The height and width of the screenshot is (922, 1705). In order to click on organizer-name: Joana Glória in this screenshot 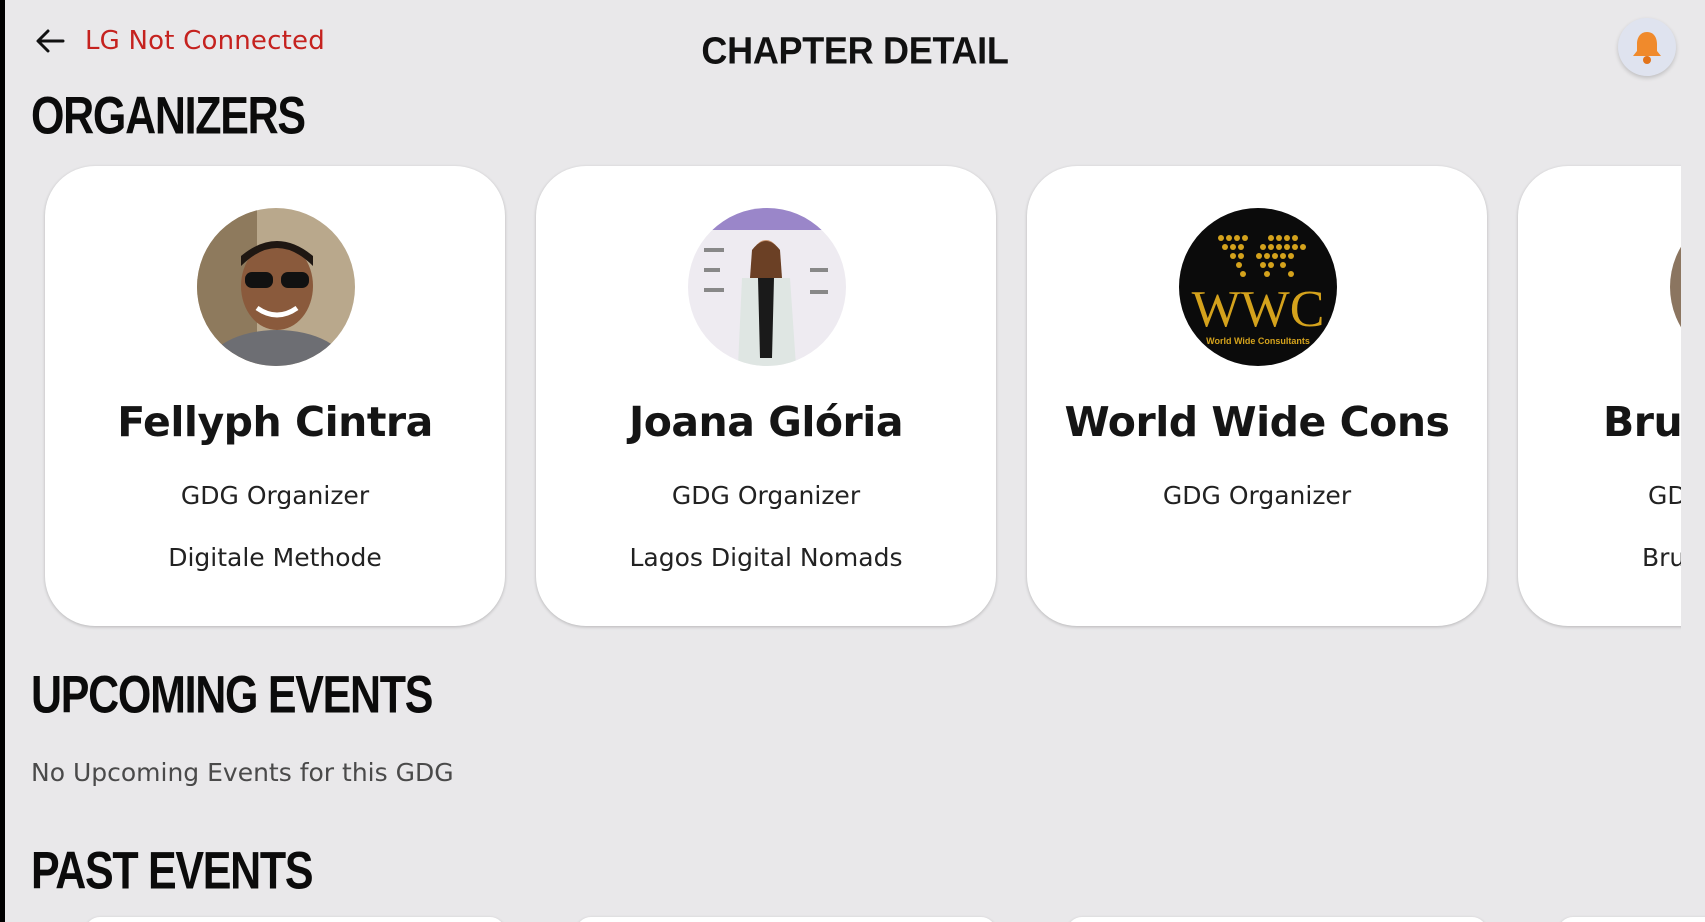, I will do `click(766, 422)`.